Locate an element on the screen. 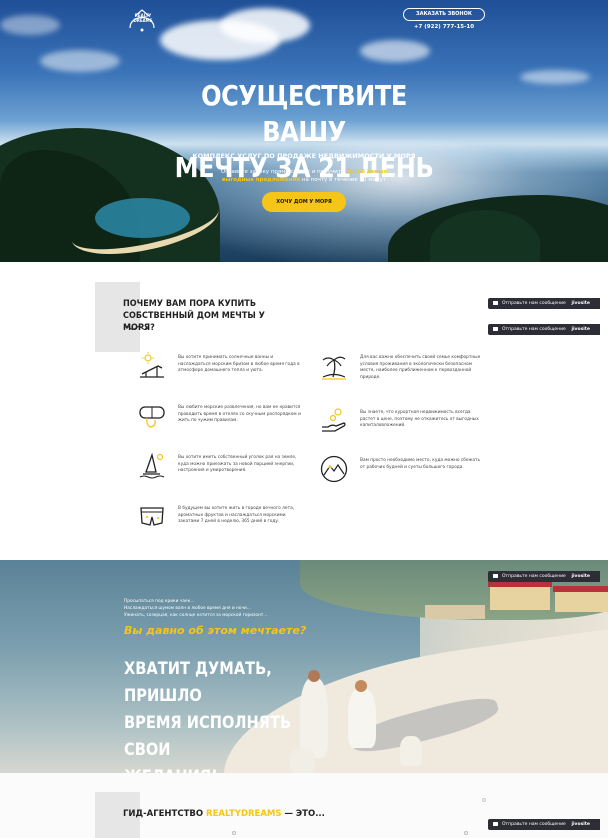  swim-shorts-icon is located at coordinates (152, 516).